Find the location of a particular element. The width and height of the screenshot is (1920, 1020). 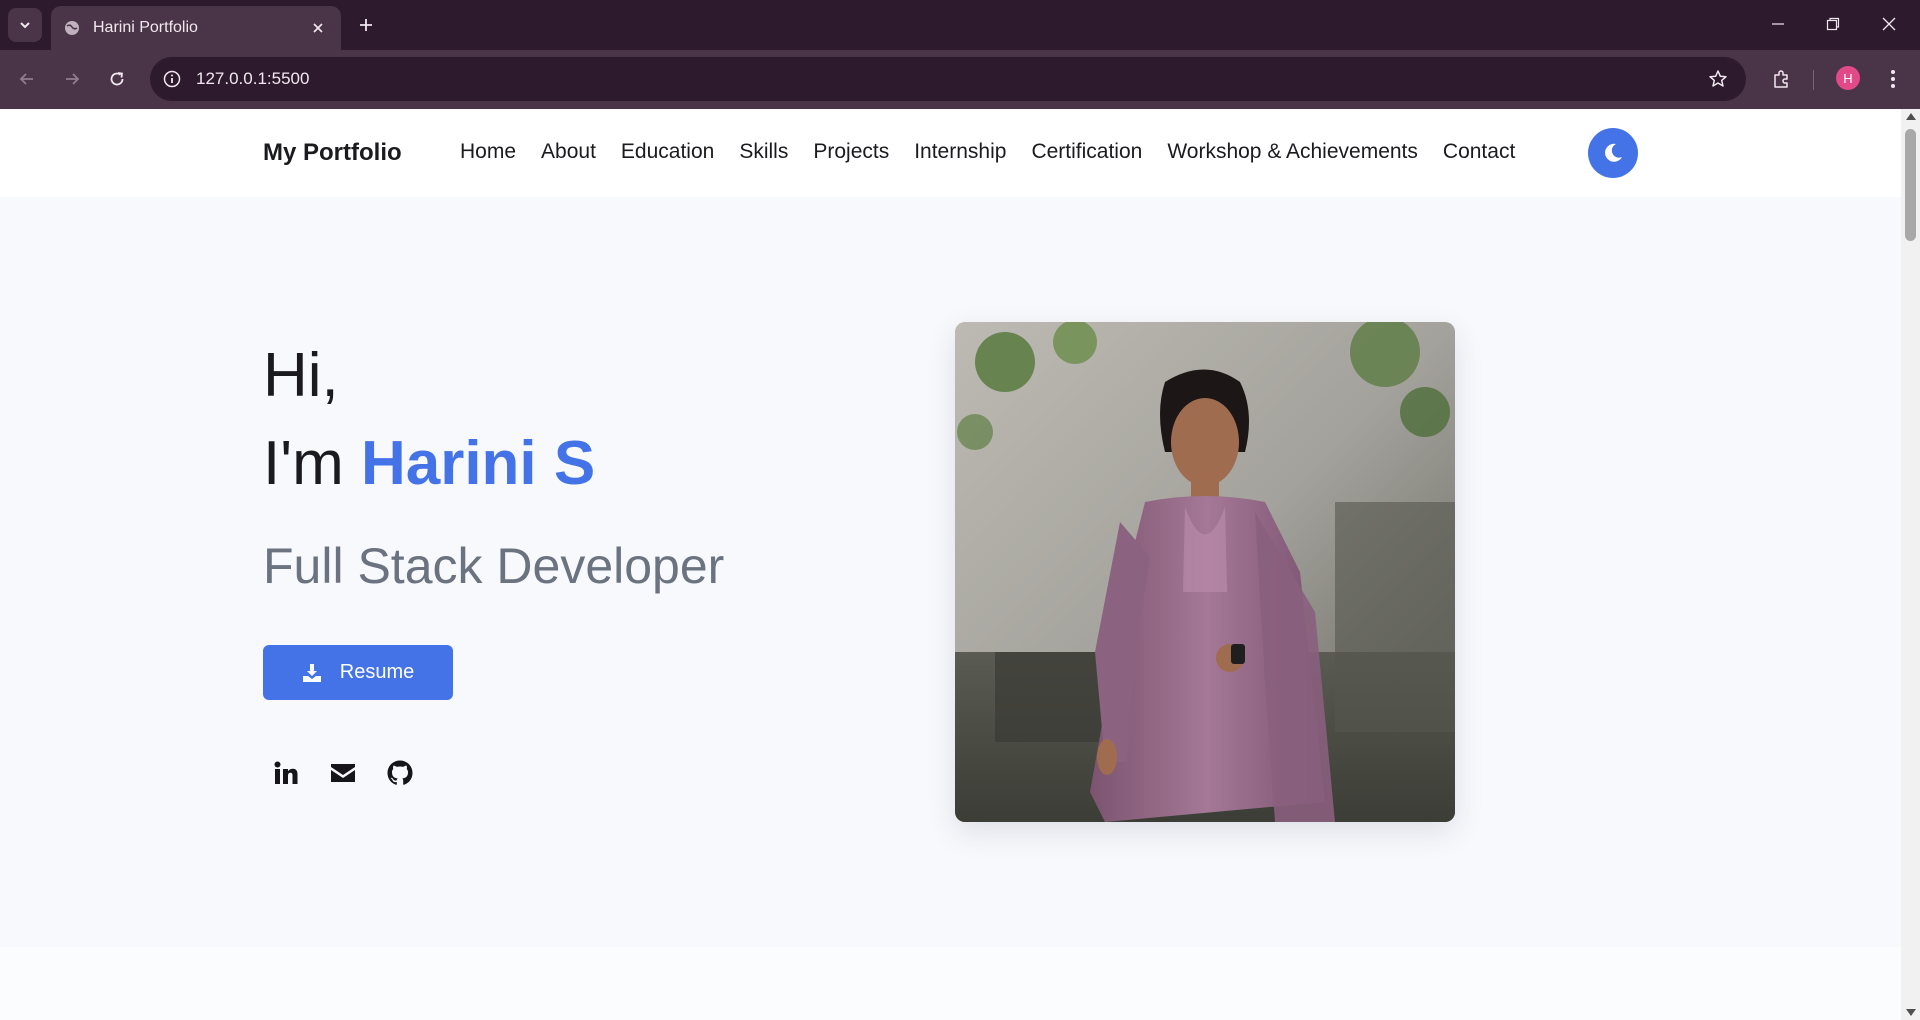

restore-button is located at coordinates (1833, 24).